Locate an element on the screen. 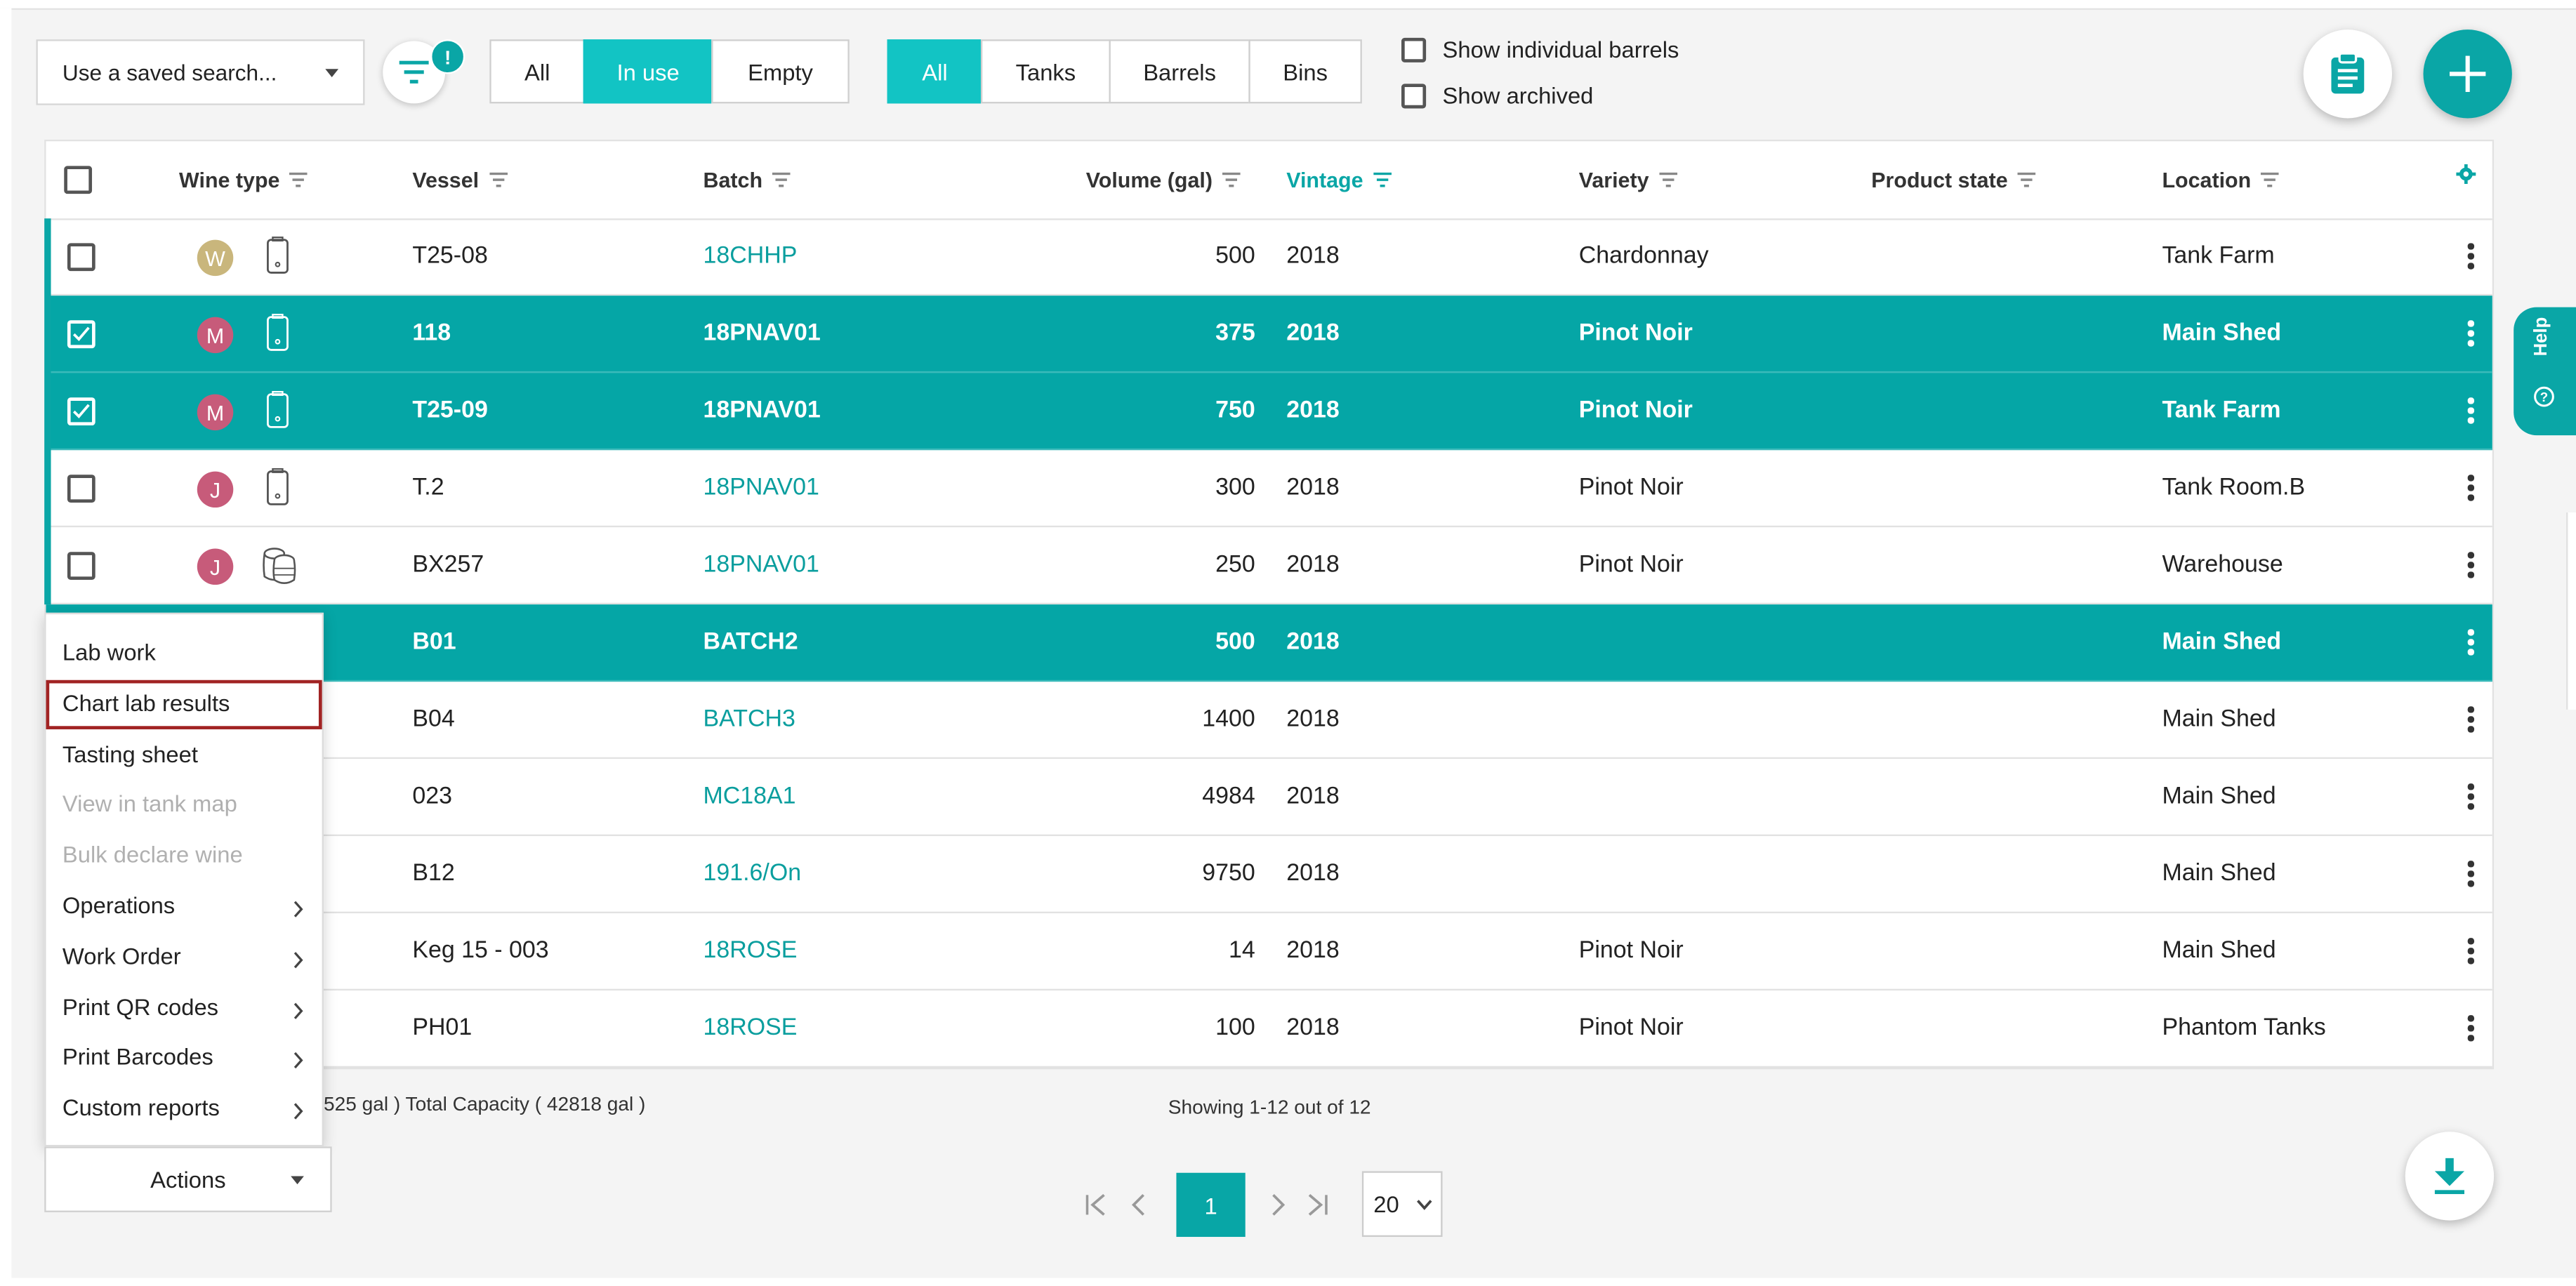 The image size is (2576, 1286). menu-item-work-order: Work Order is located at coordinates (185, 956).